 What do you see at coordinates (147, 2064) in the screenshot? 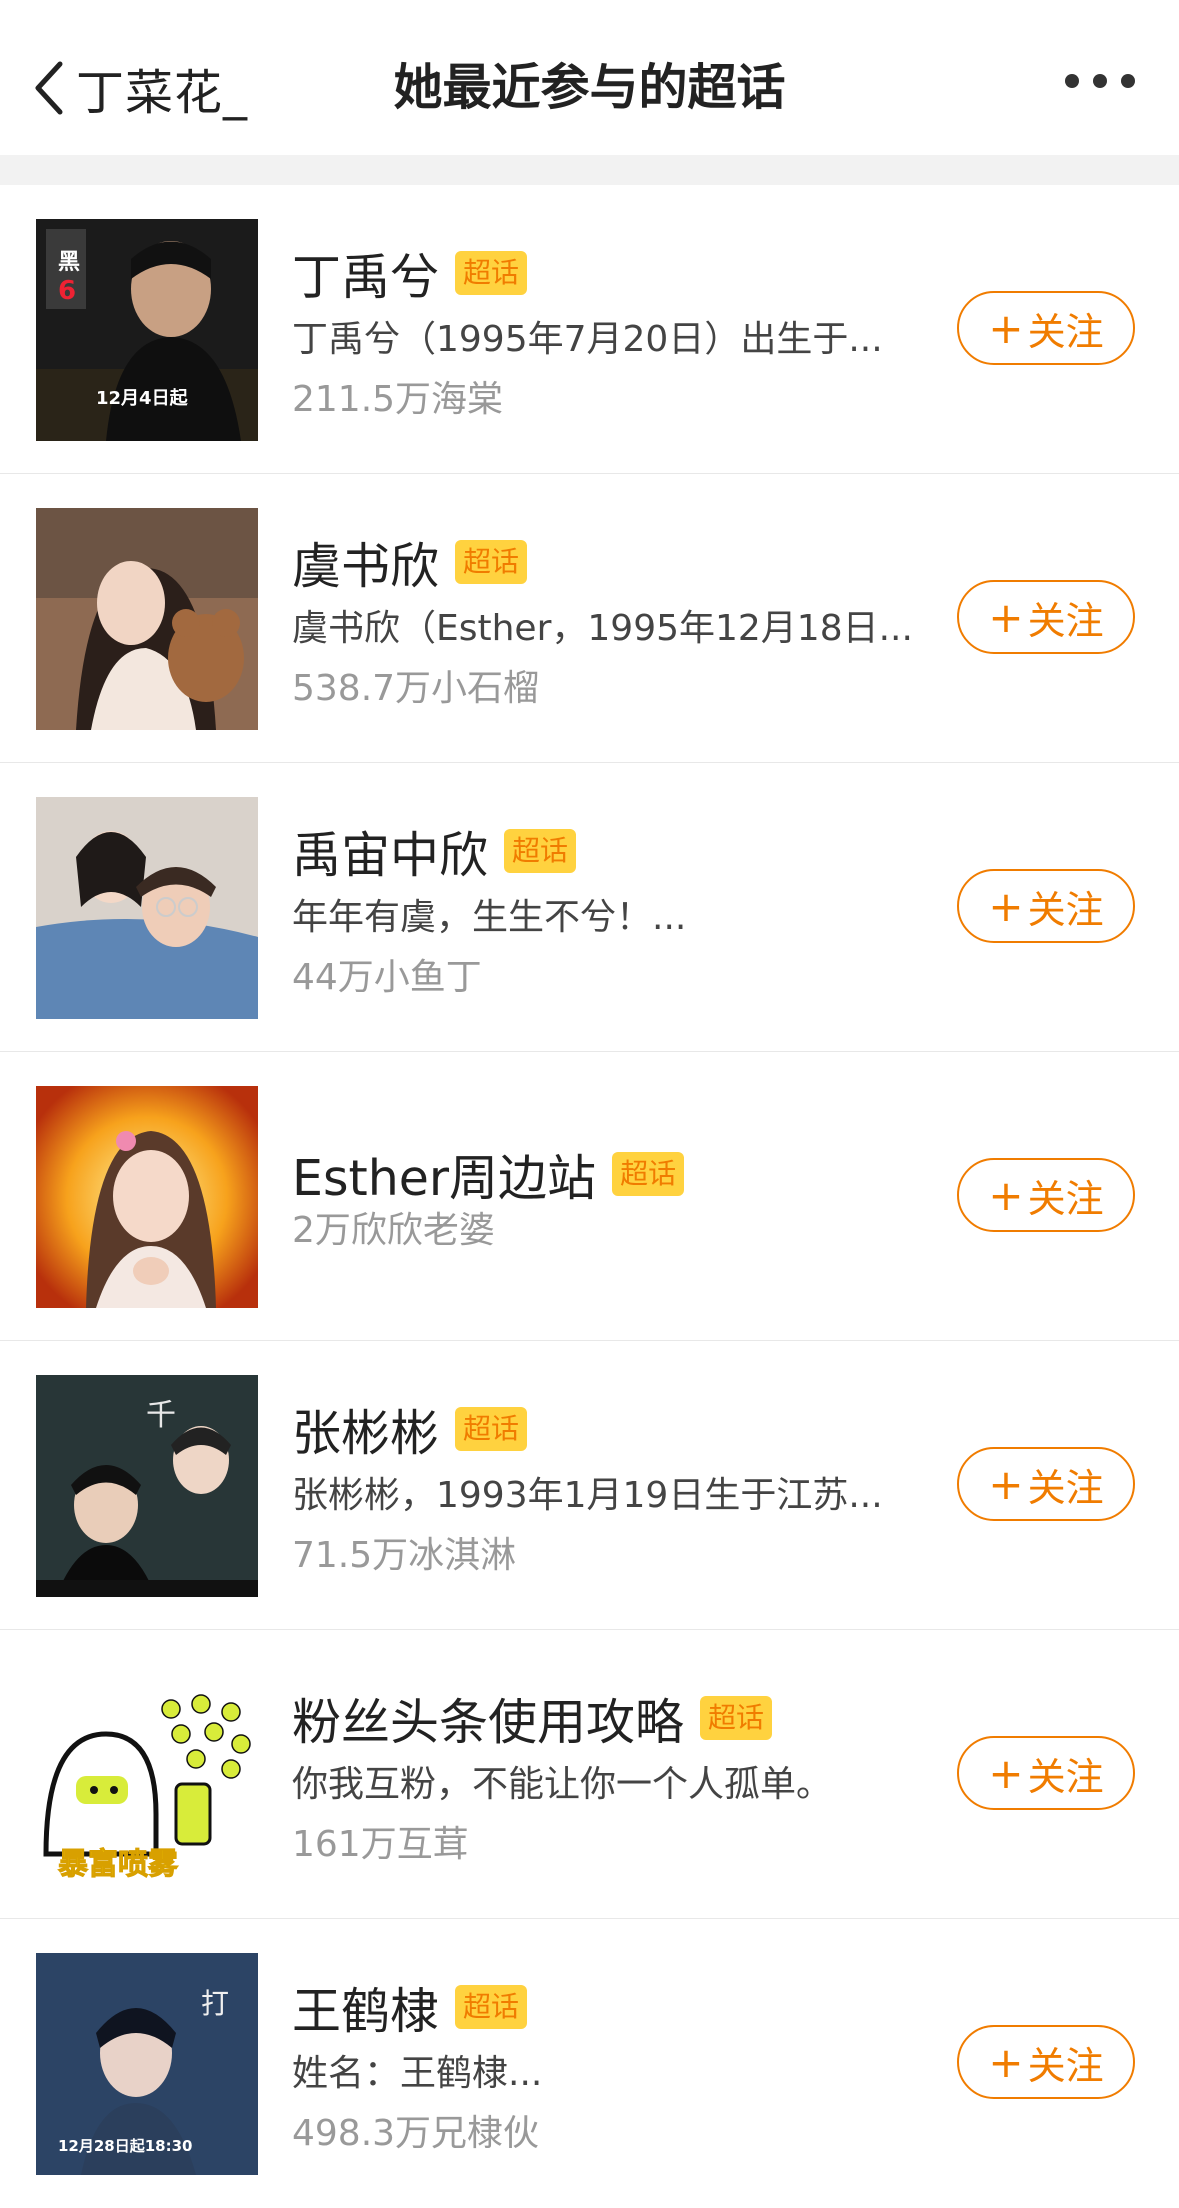
I see `topic-thumbnail: 打 12月28日起18:30` at bounding box center [147, 2064].